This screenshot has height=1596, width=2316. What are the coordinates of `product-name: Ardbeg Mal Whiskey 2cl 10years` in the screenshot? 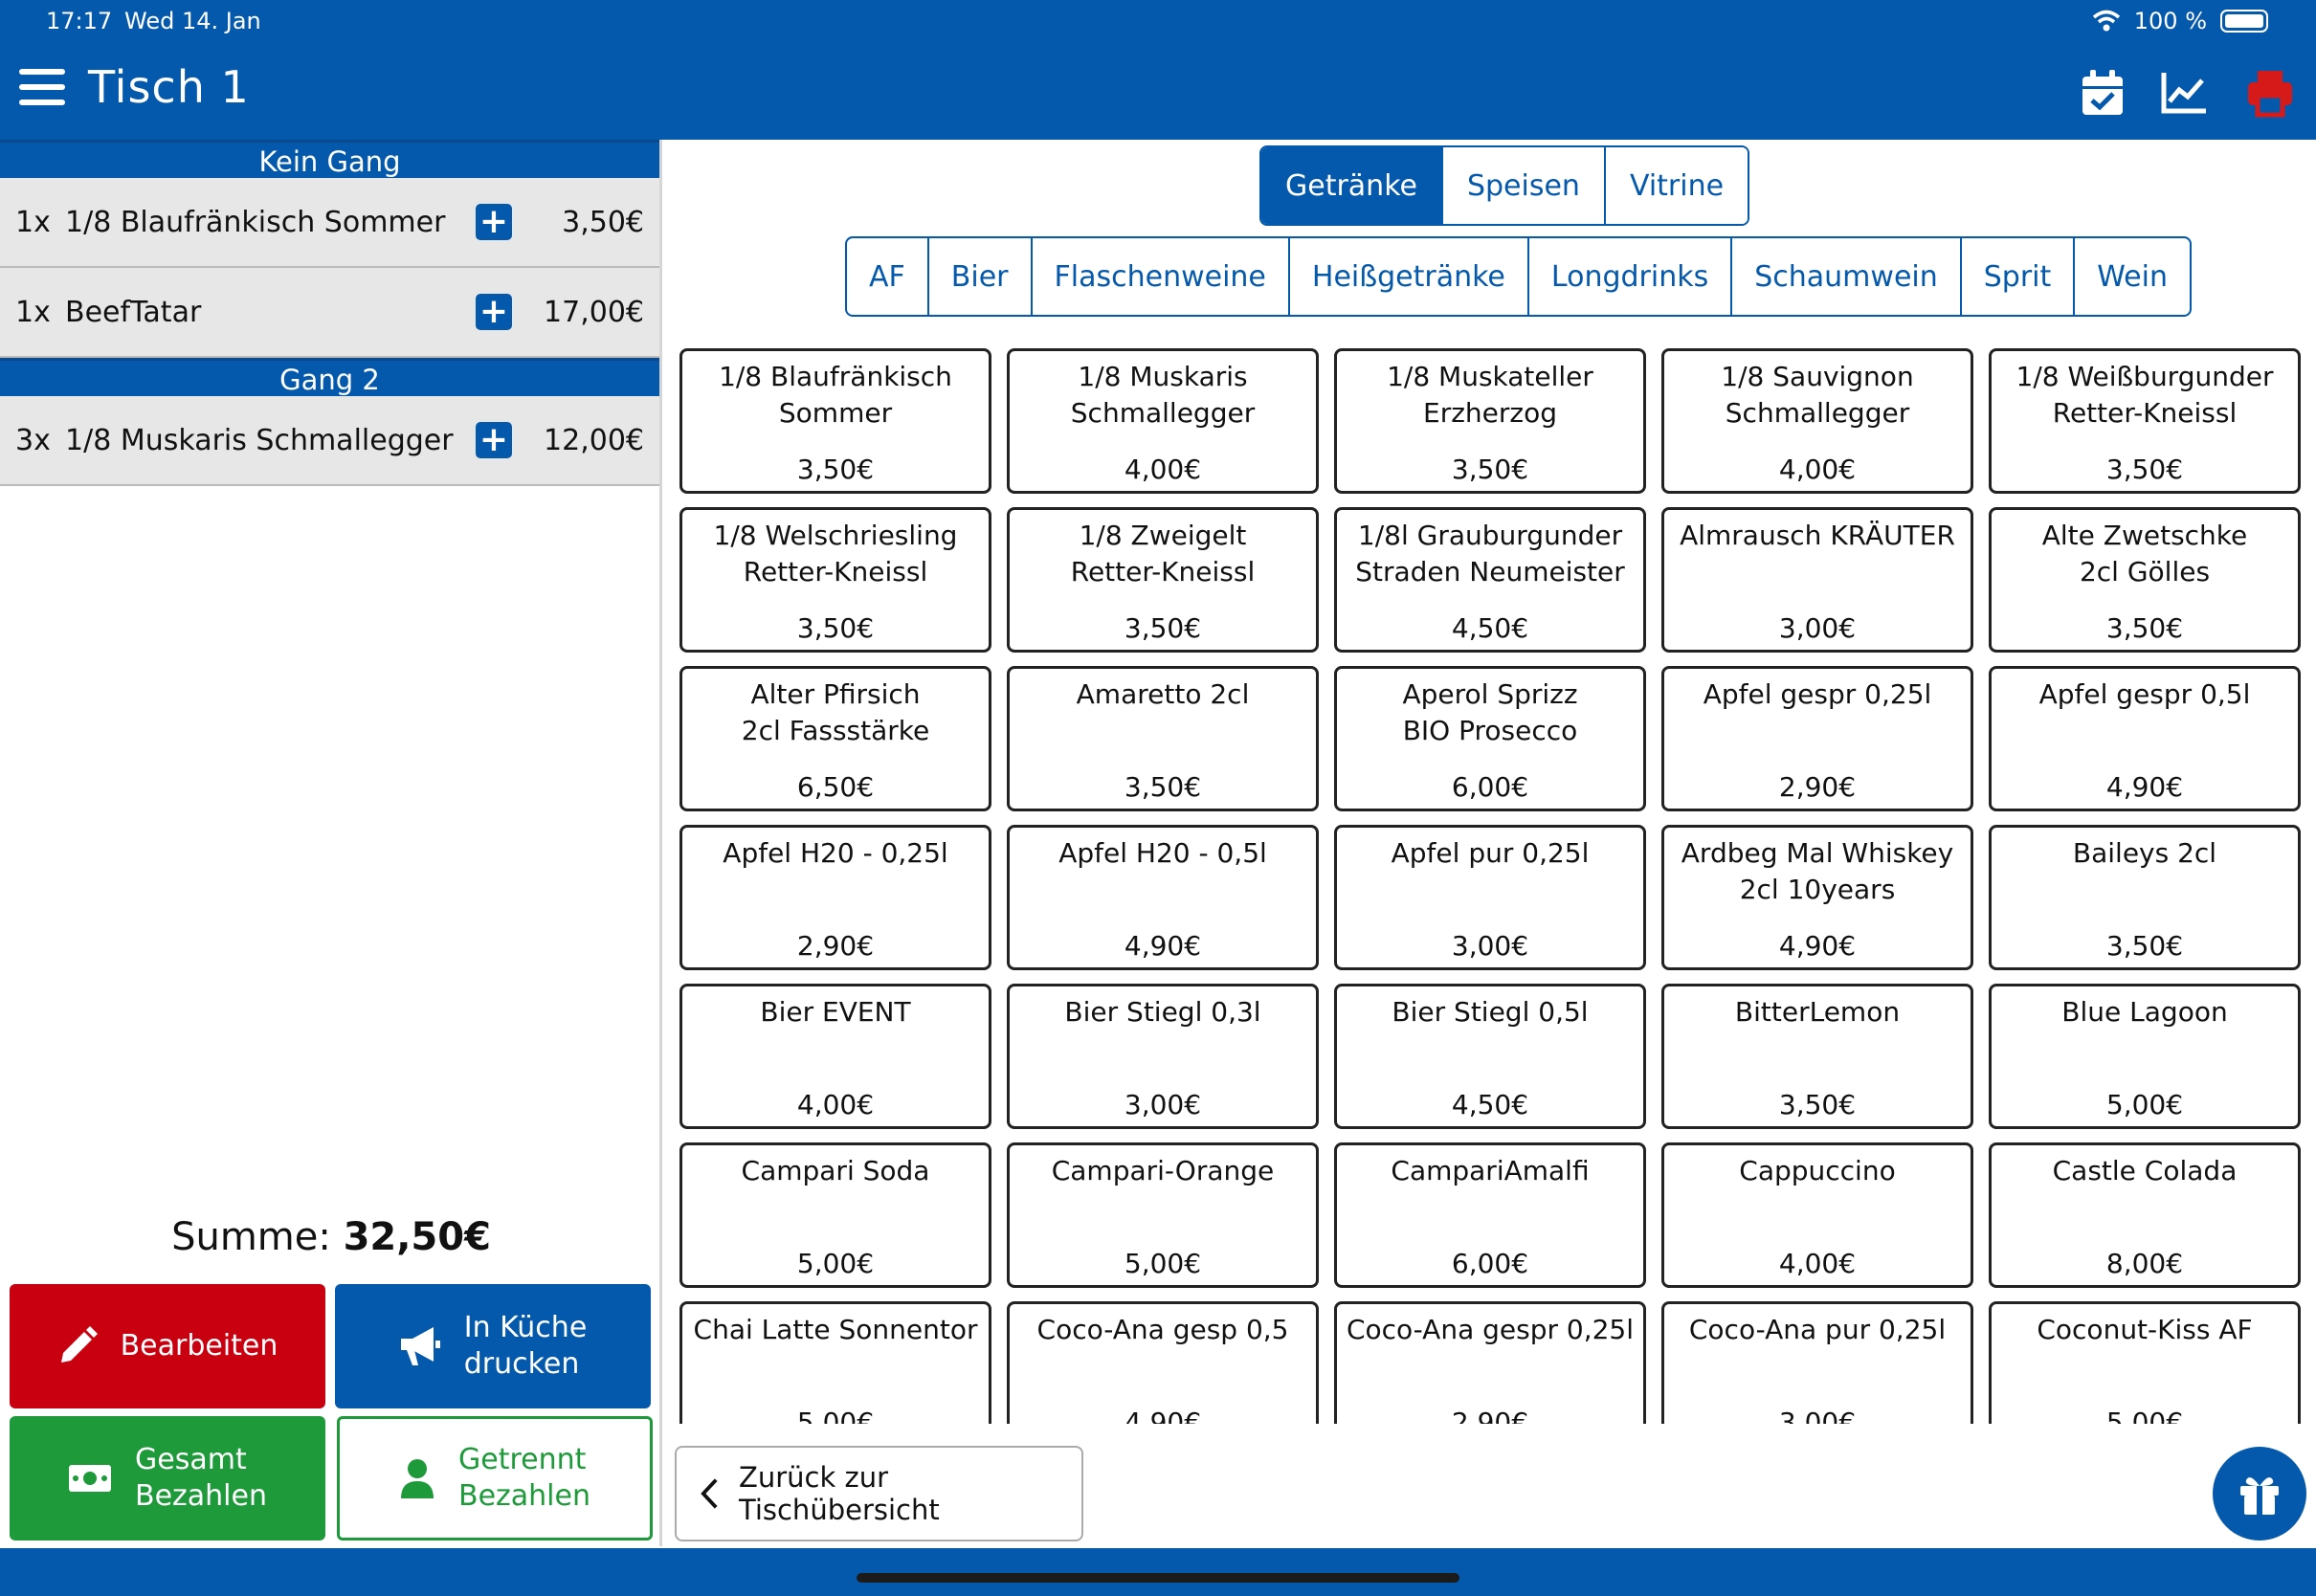 It's located at (1817, 871).